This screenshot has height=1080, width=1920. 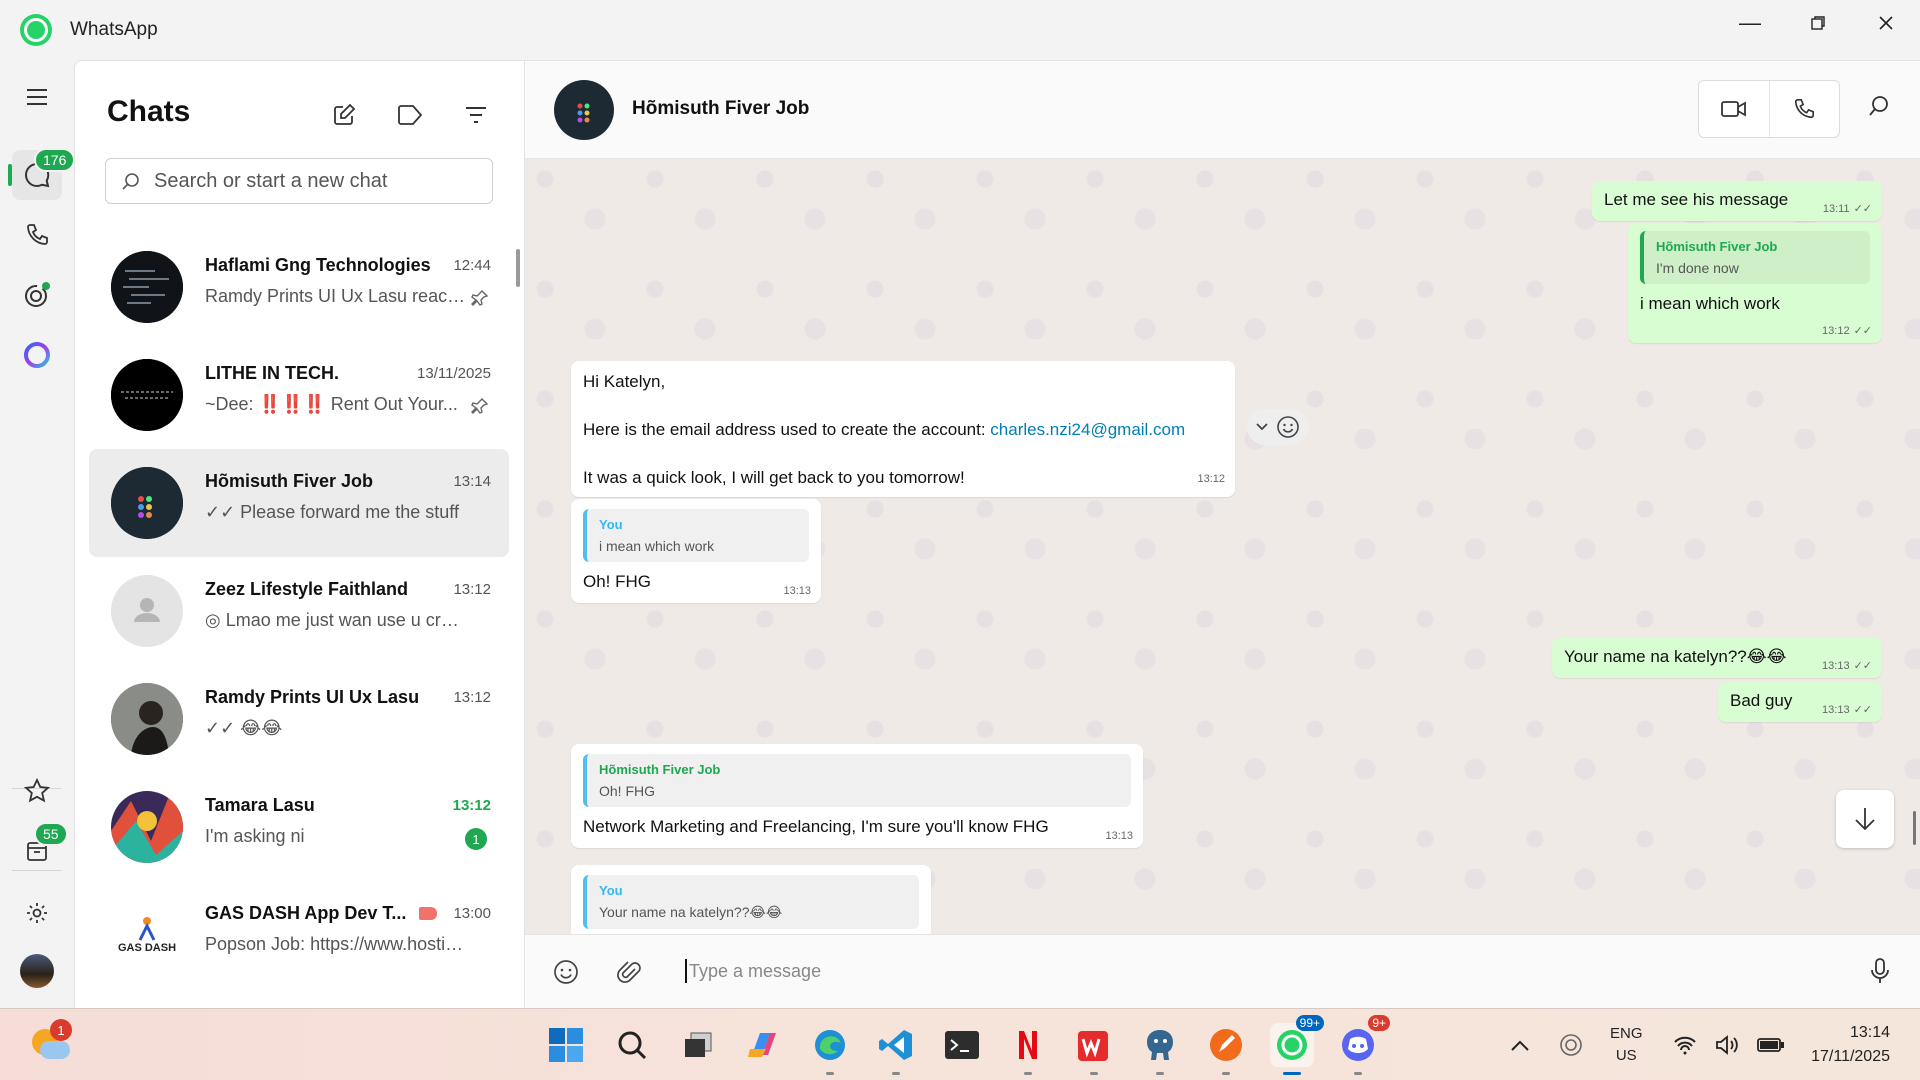 I want to click on message-time: 13:12, so click(x=1211, y=479).